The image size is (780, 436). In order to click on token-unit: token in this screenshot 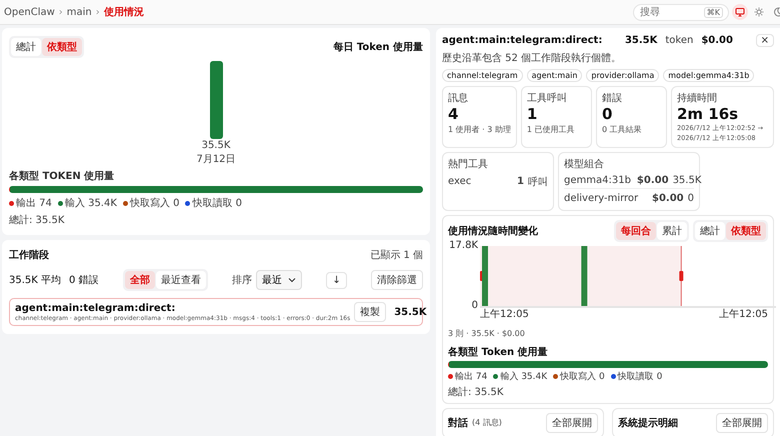, I will do `click(679, 40)`.